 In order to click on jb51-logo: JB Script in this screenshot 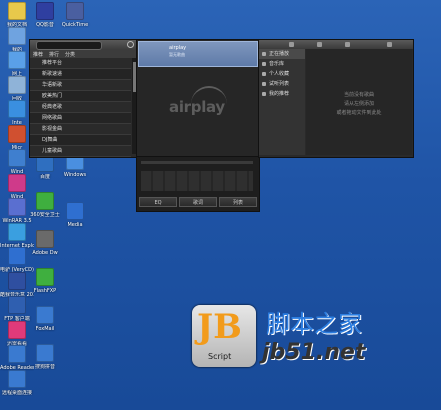, I will do `click(224, 336)`.